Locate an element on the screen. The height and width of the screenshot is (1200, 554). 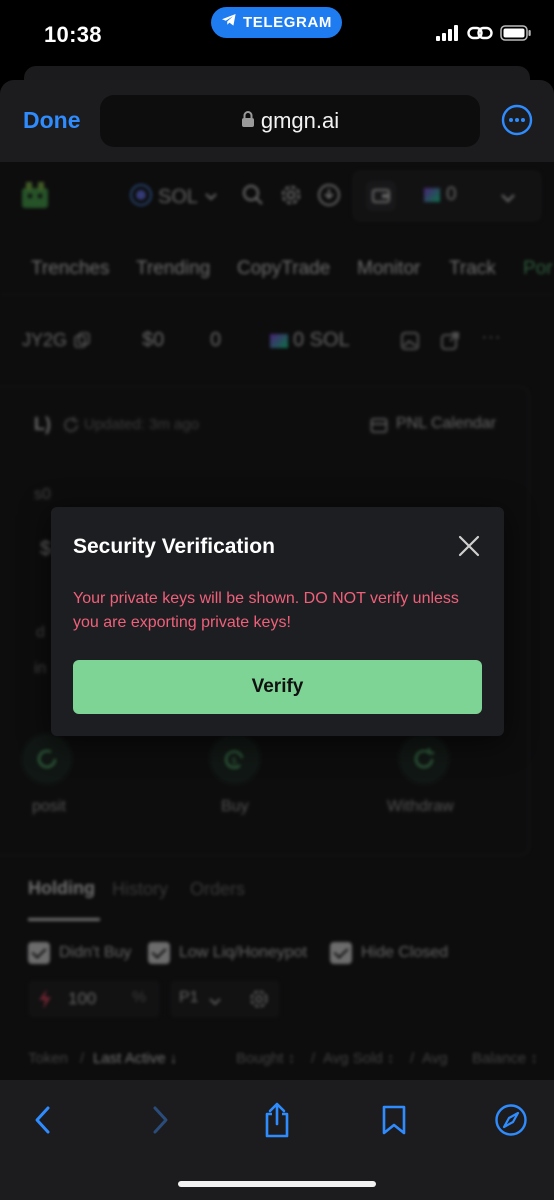
link-icon is located at coordinates (480, 35).